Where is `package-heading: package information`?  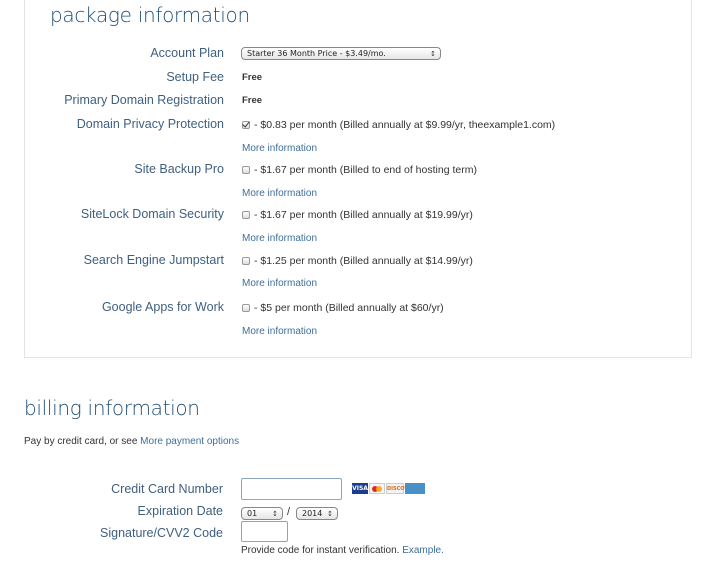
package-heading: package information is located at coordinates (150, 15).